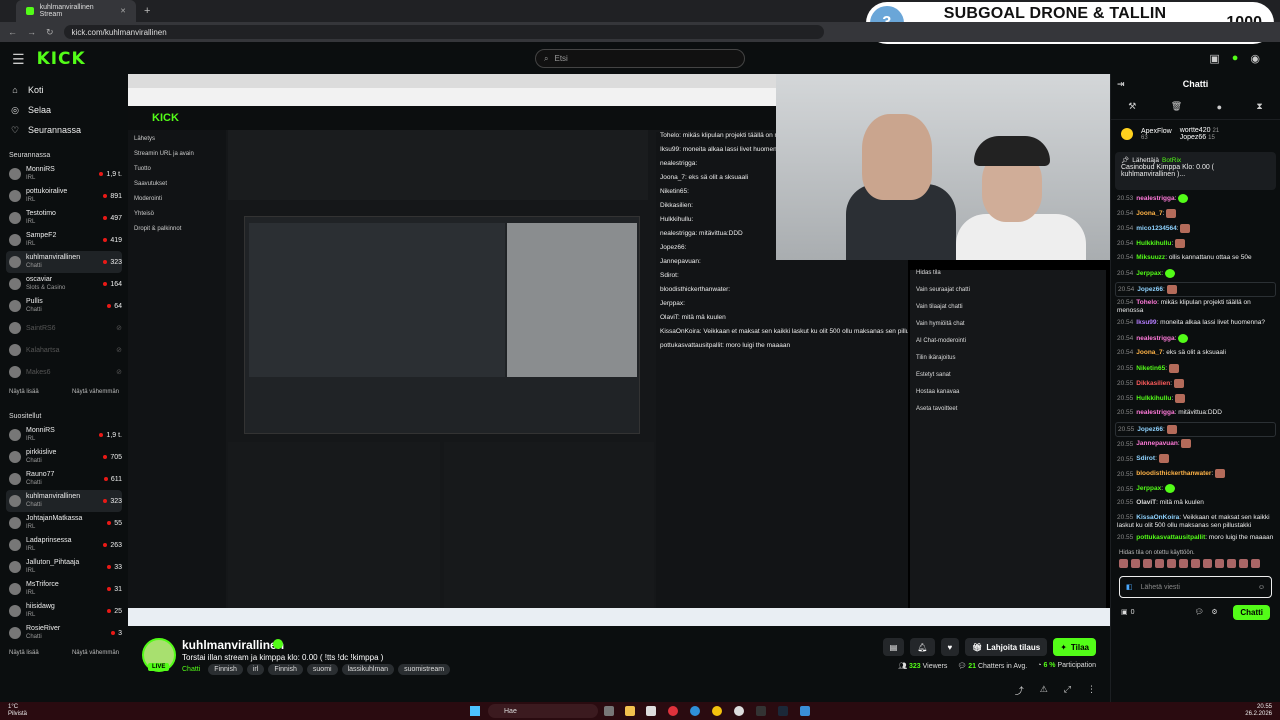  Describe the element at coordinates (1259, 106) in the screenshot. I see `hourglass-icon: ⧗` at that location.